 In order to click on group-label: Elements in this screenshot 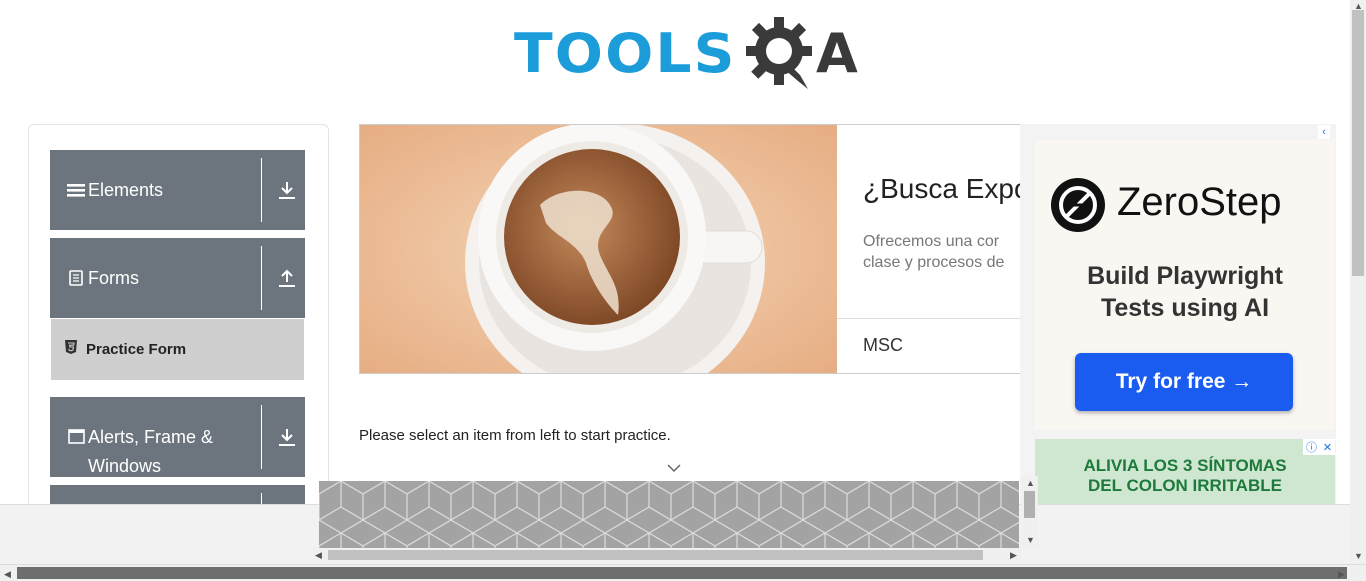, I will do `click(126, 189)`.